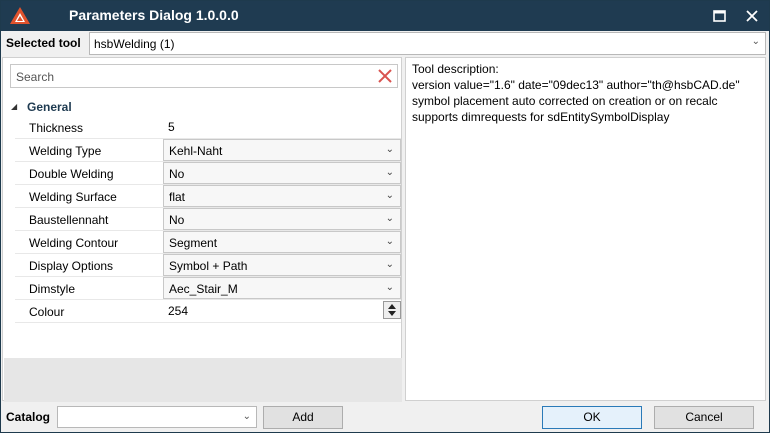 The image size is (770, 433). I want to click on baustellennaht-dropdown: No ⌄, so click(282, 219).